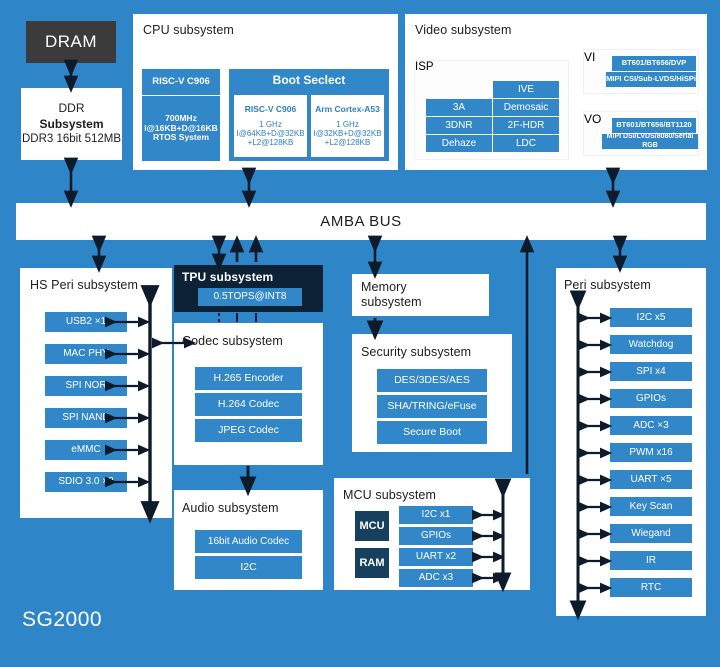  What do you see at coordinates (651, 533) in the screenshot?
I see `peri-item-8: Wiegand` at bounding box center [651, 533].